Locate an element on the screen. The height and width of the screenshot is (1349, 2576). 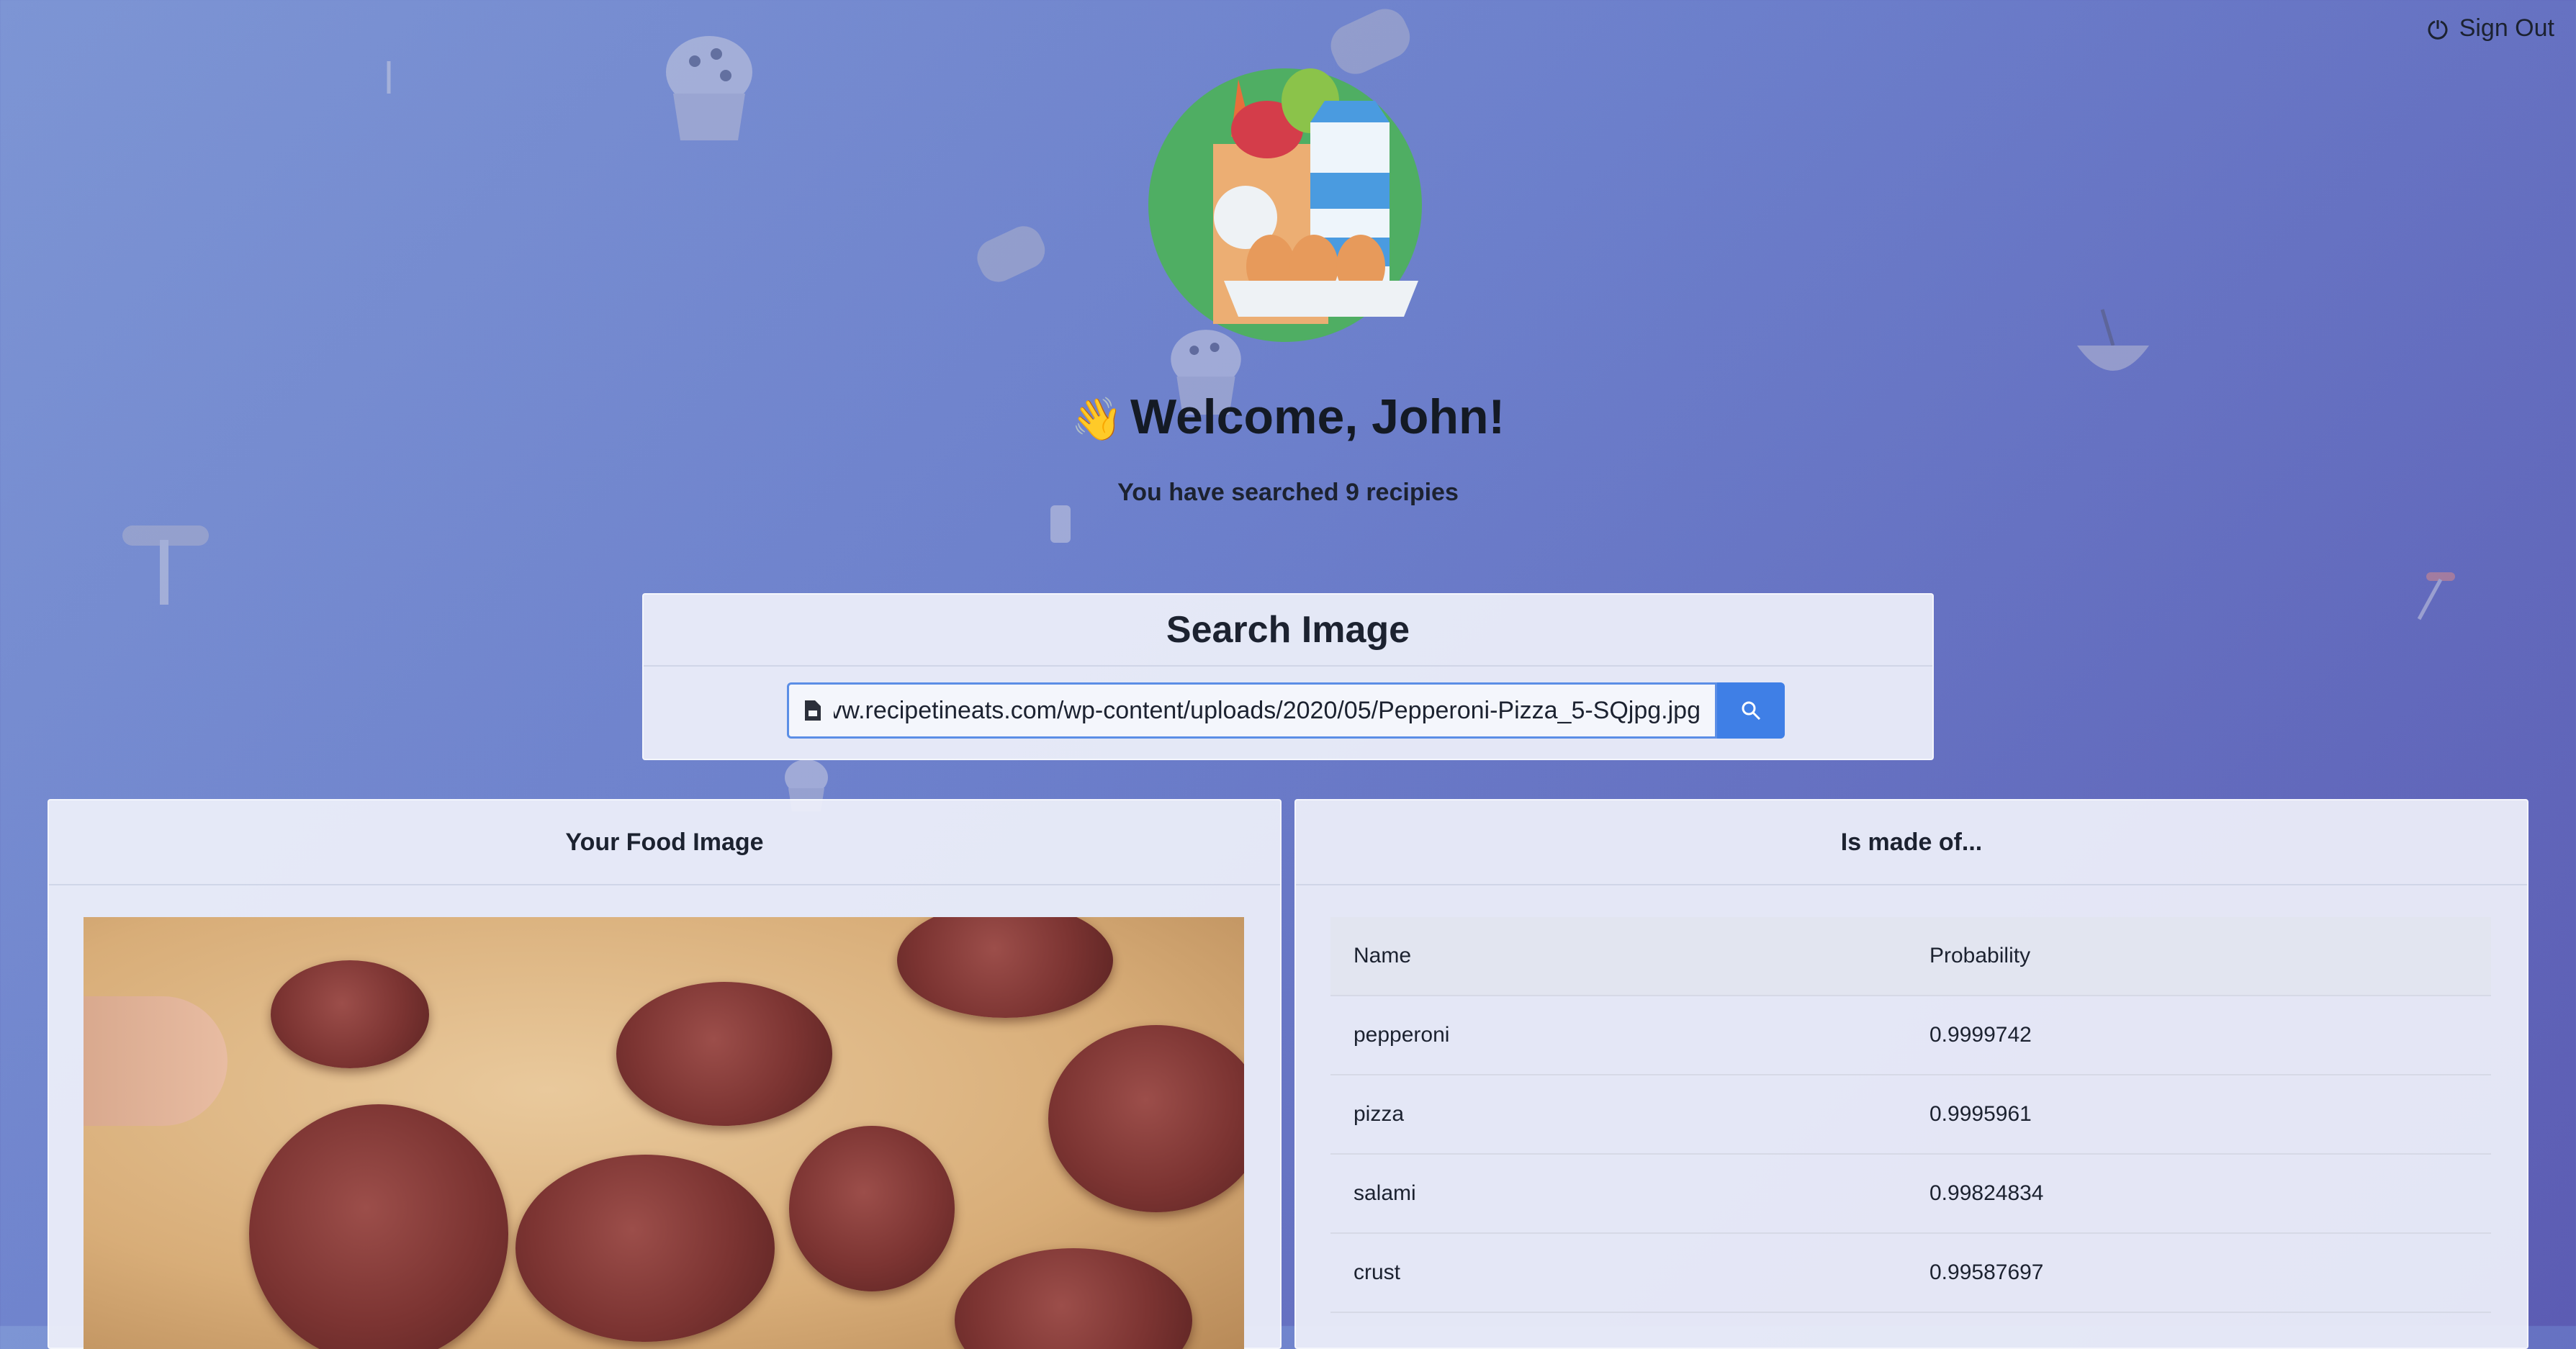
welcome-heading: 👋 Welcome, John! is located at coordinates (1288, 417).